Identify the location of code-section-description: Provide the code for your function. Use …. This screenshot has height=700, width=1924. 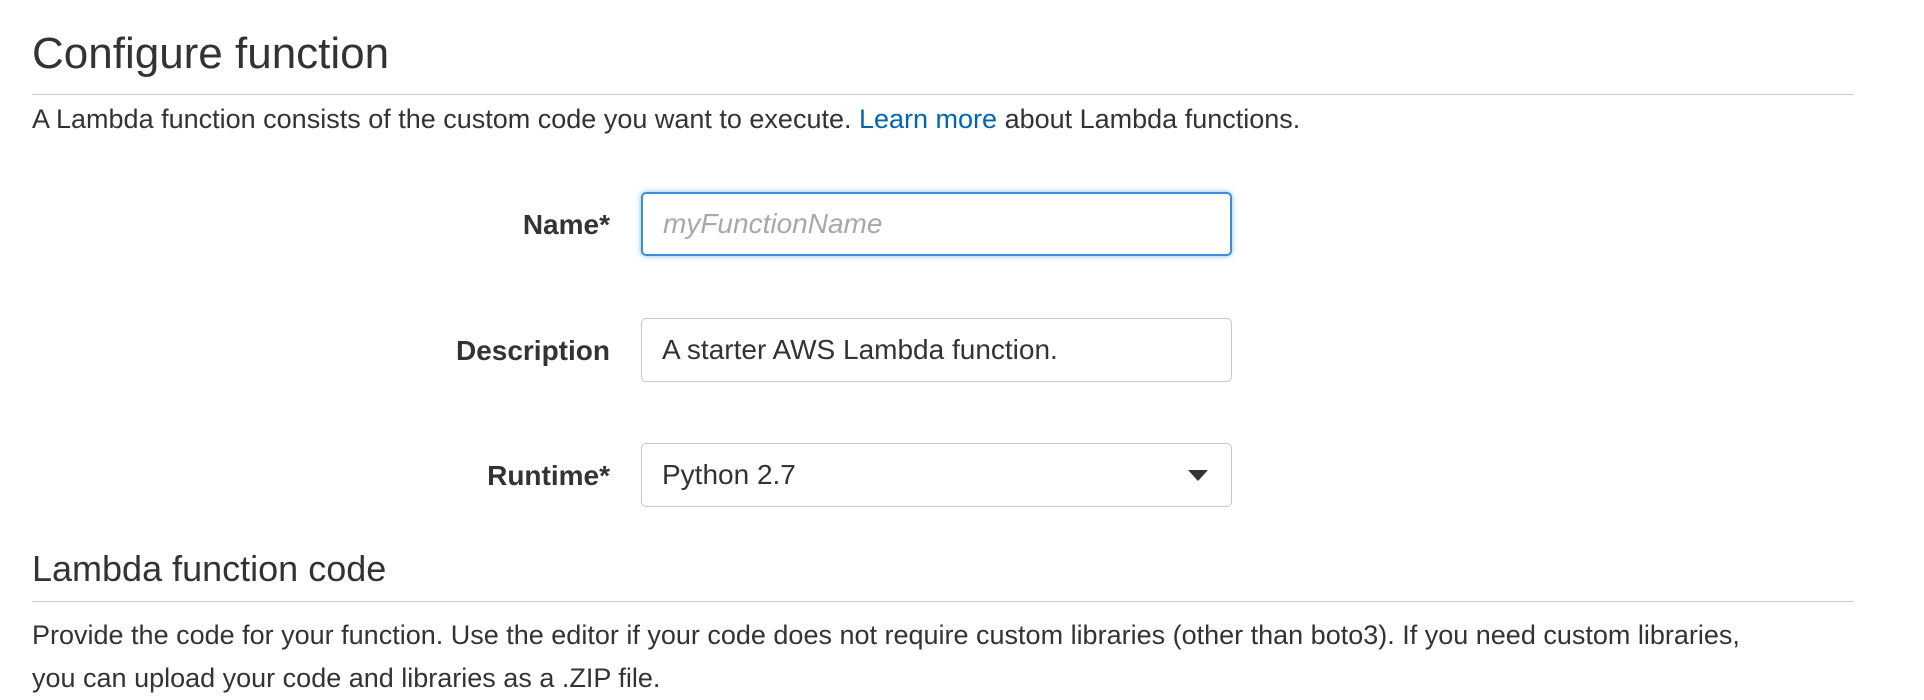
(943, 657).